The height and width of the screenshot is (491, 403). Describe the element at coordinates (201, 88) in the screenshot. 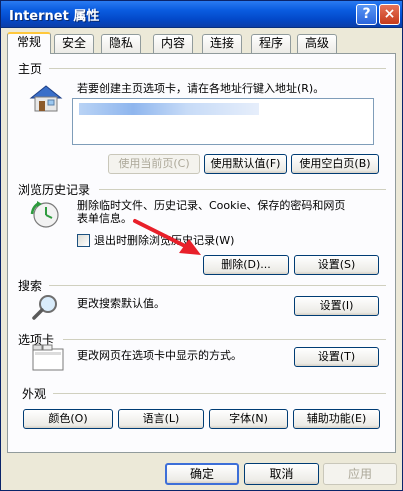

I see `homepage-description: 若要创建主页选项卡，请在各地址行键入地址(R)。` at that location.